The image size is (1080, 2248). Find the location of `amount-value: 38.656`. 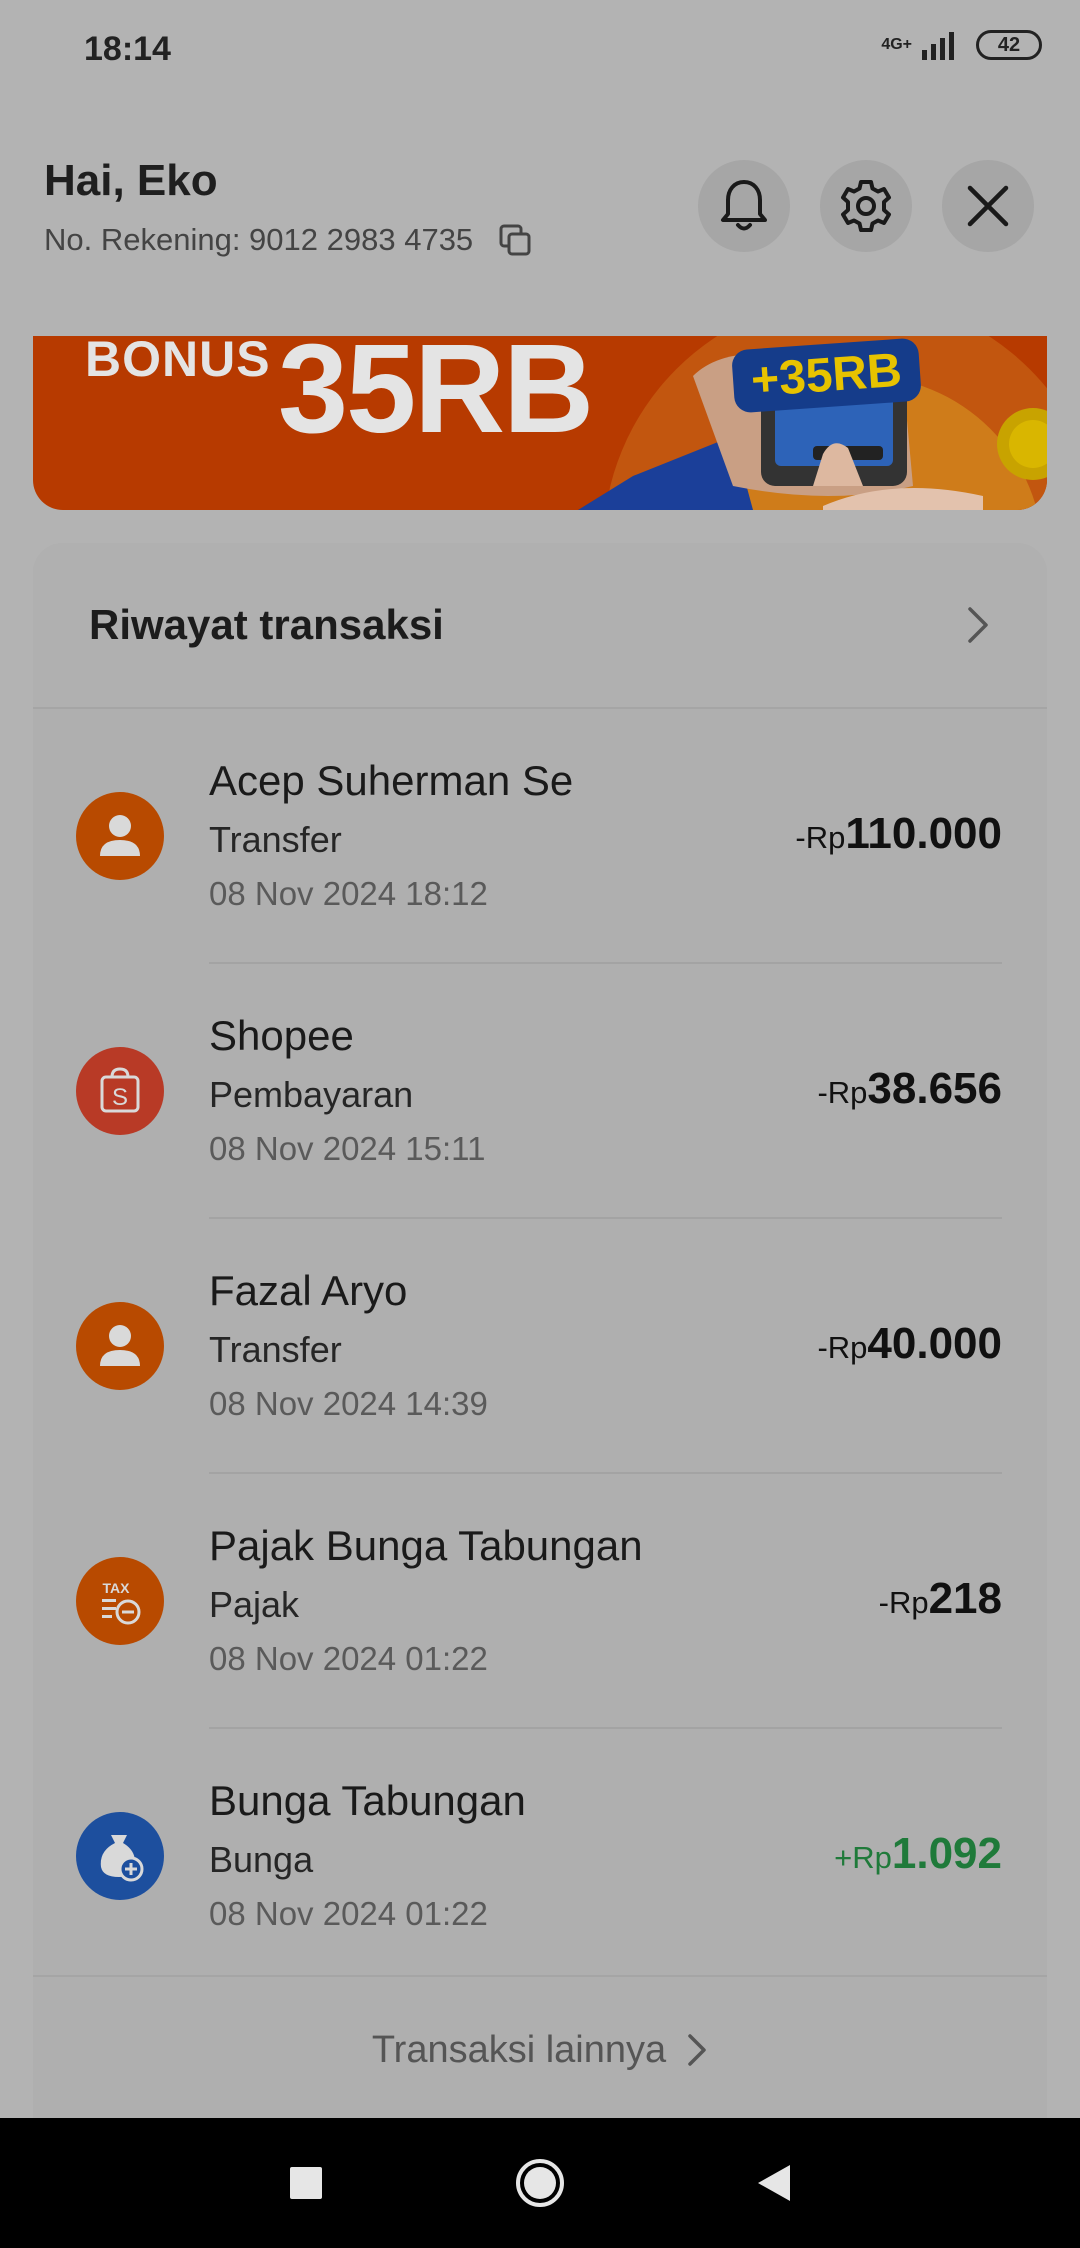

amount-value: 38.656 is located at coordinates (934, 1088).